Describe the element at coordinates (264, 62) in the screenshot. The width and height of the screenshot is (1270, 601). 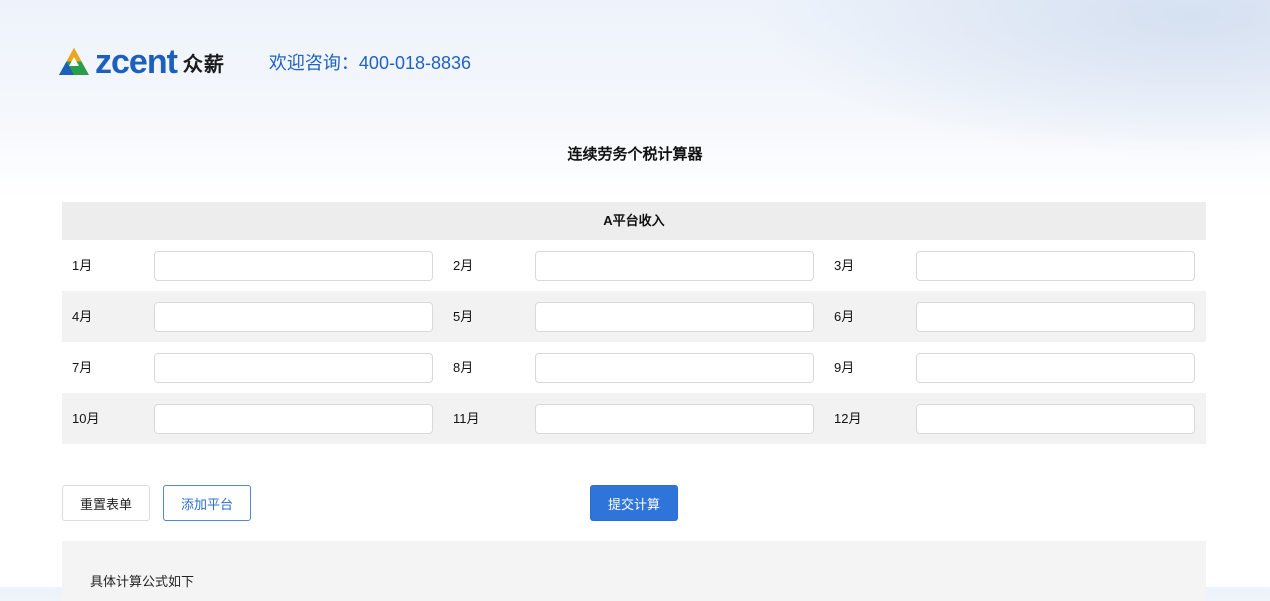
I see `site-header: zcent 众薪 欢迎咨询：400-018-8836` at that location.